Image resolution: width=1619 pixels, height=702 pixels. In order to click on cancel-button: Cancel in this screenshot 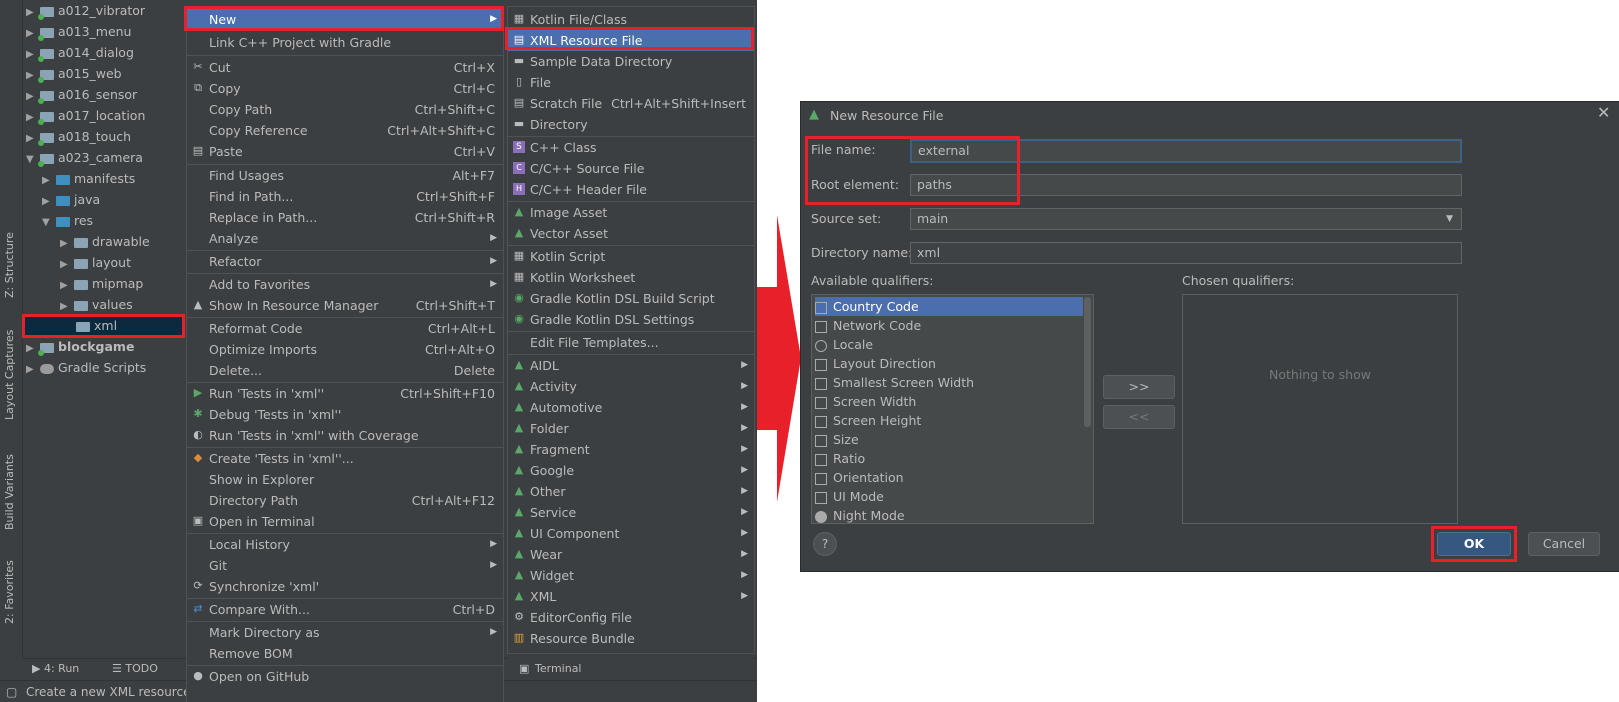, I will do `click(1564, 544)`.